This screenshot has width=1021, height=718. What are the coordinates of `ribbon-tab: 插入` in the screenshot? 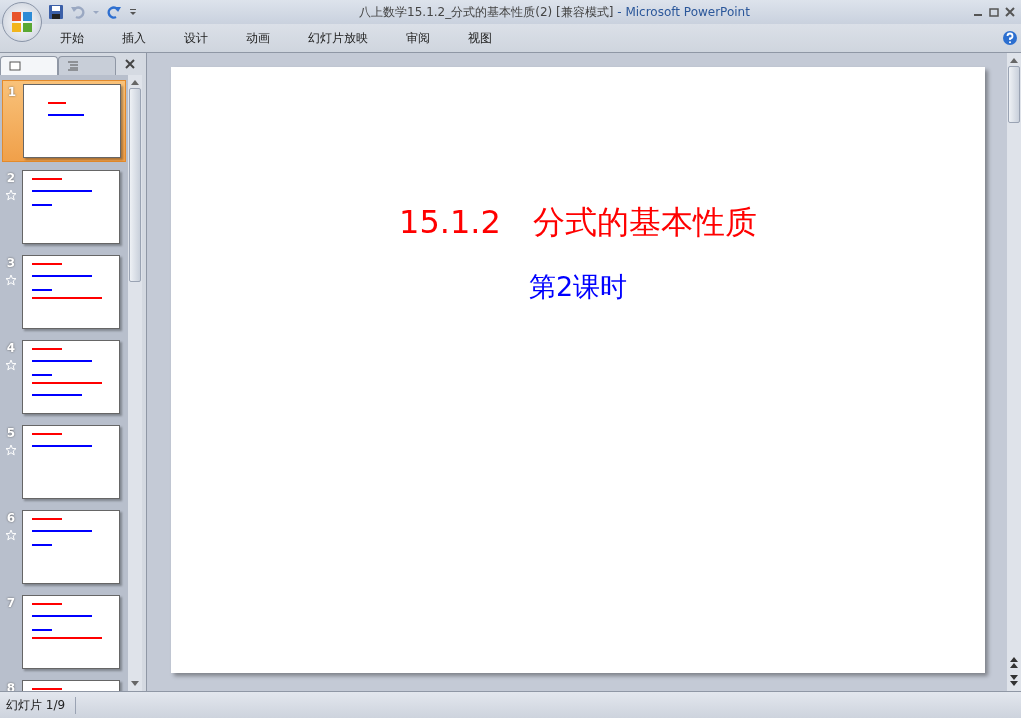 It's located at (134, 38).